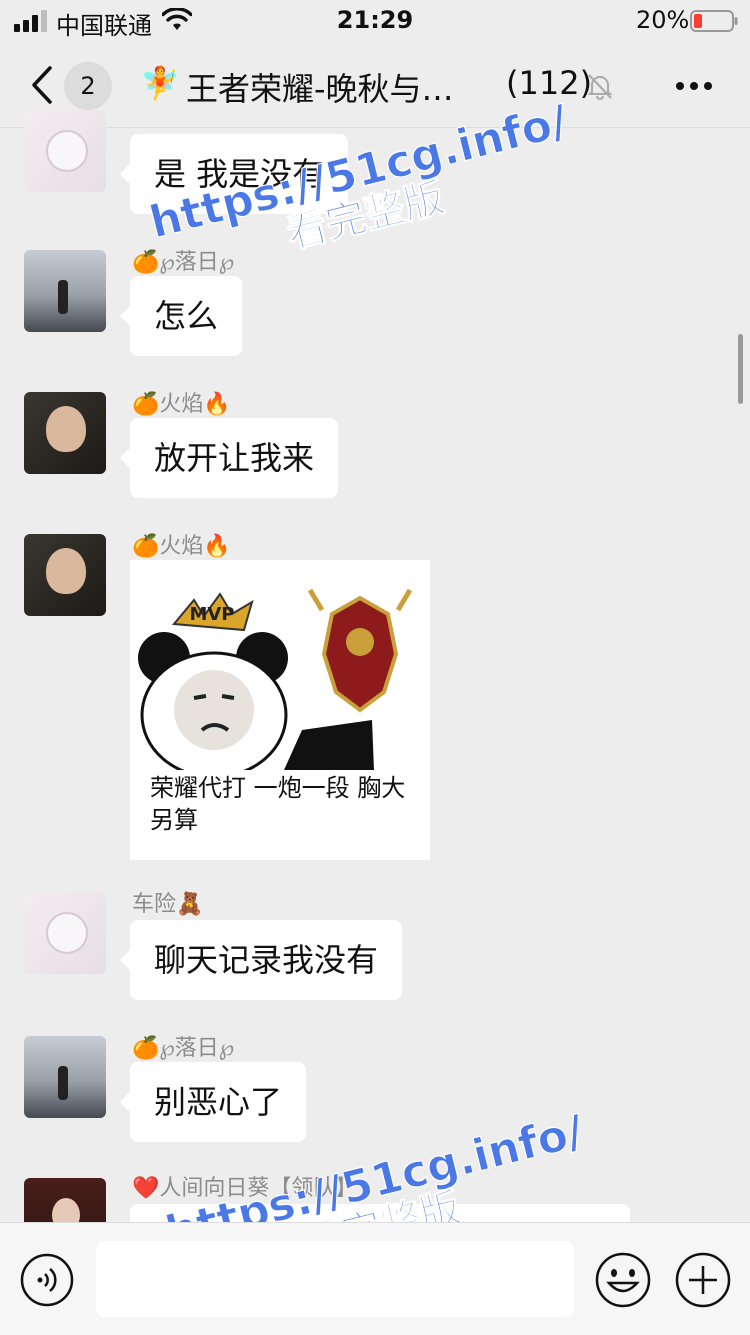  I want to click on message-bubble: 别恶心了, so click(213, 1102).